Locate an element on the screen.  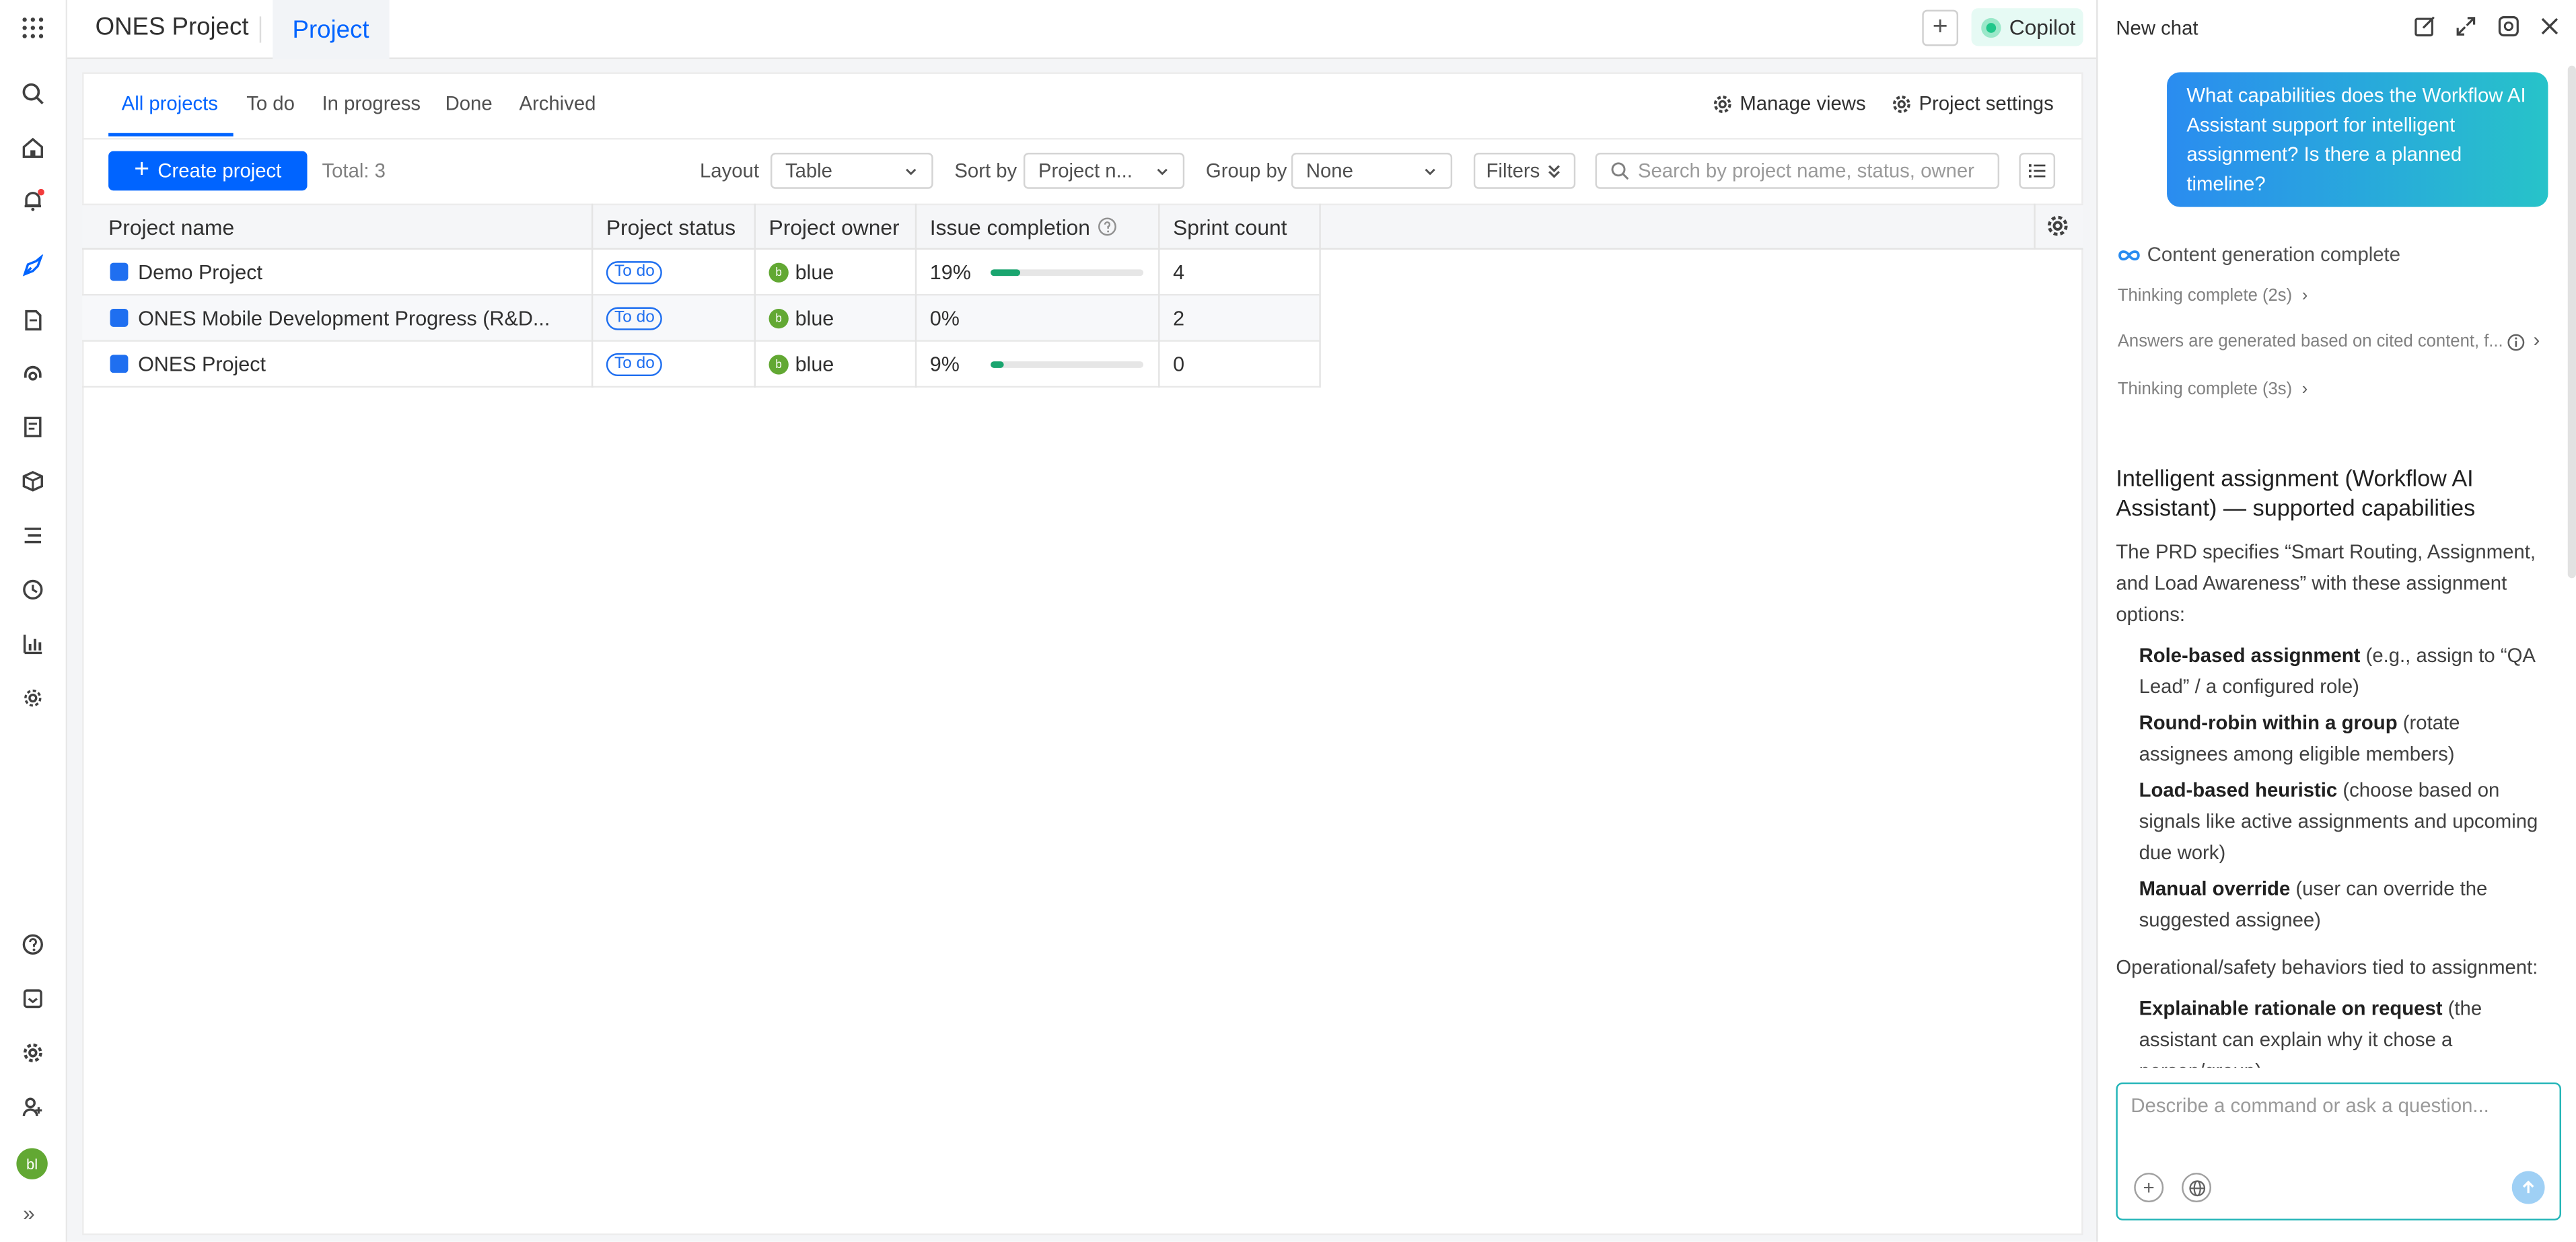
wiki-icon is located at coordinates (33, 427).